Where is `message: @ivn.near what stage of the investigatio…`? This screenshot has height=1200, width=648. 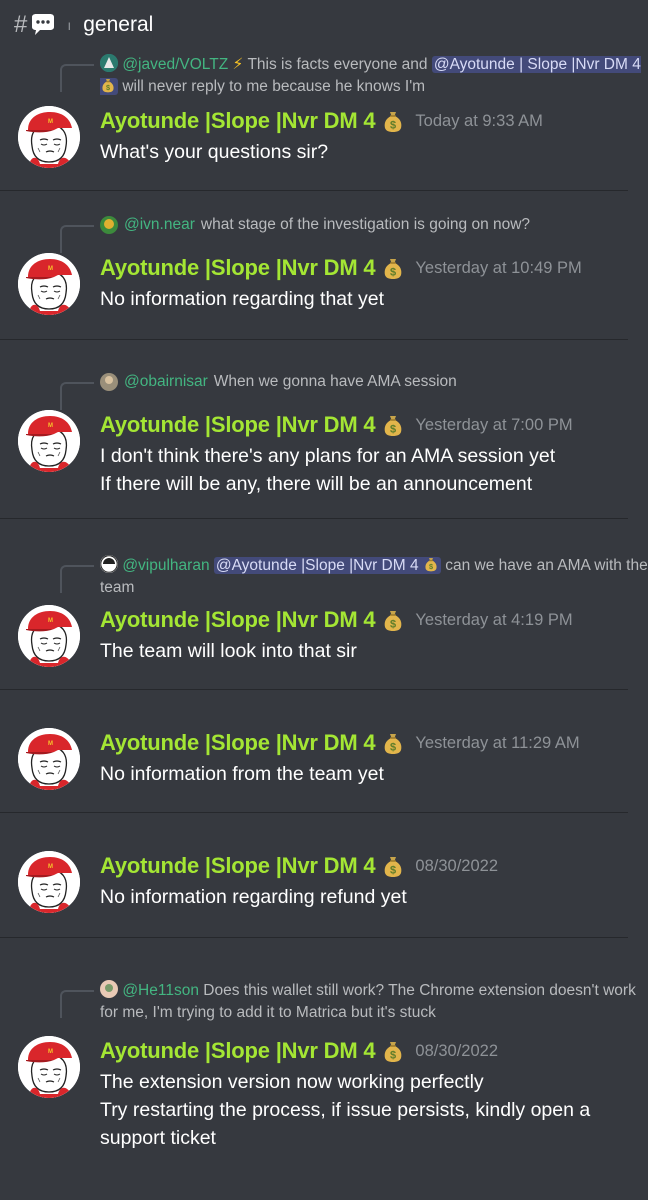 message: @ivn.near what stage of the investigatio… is located at coordinates (324, 275).